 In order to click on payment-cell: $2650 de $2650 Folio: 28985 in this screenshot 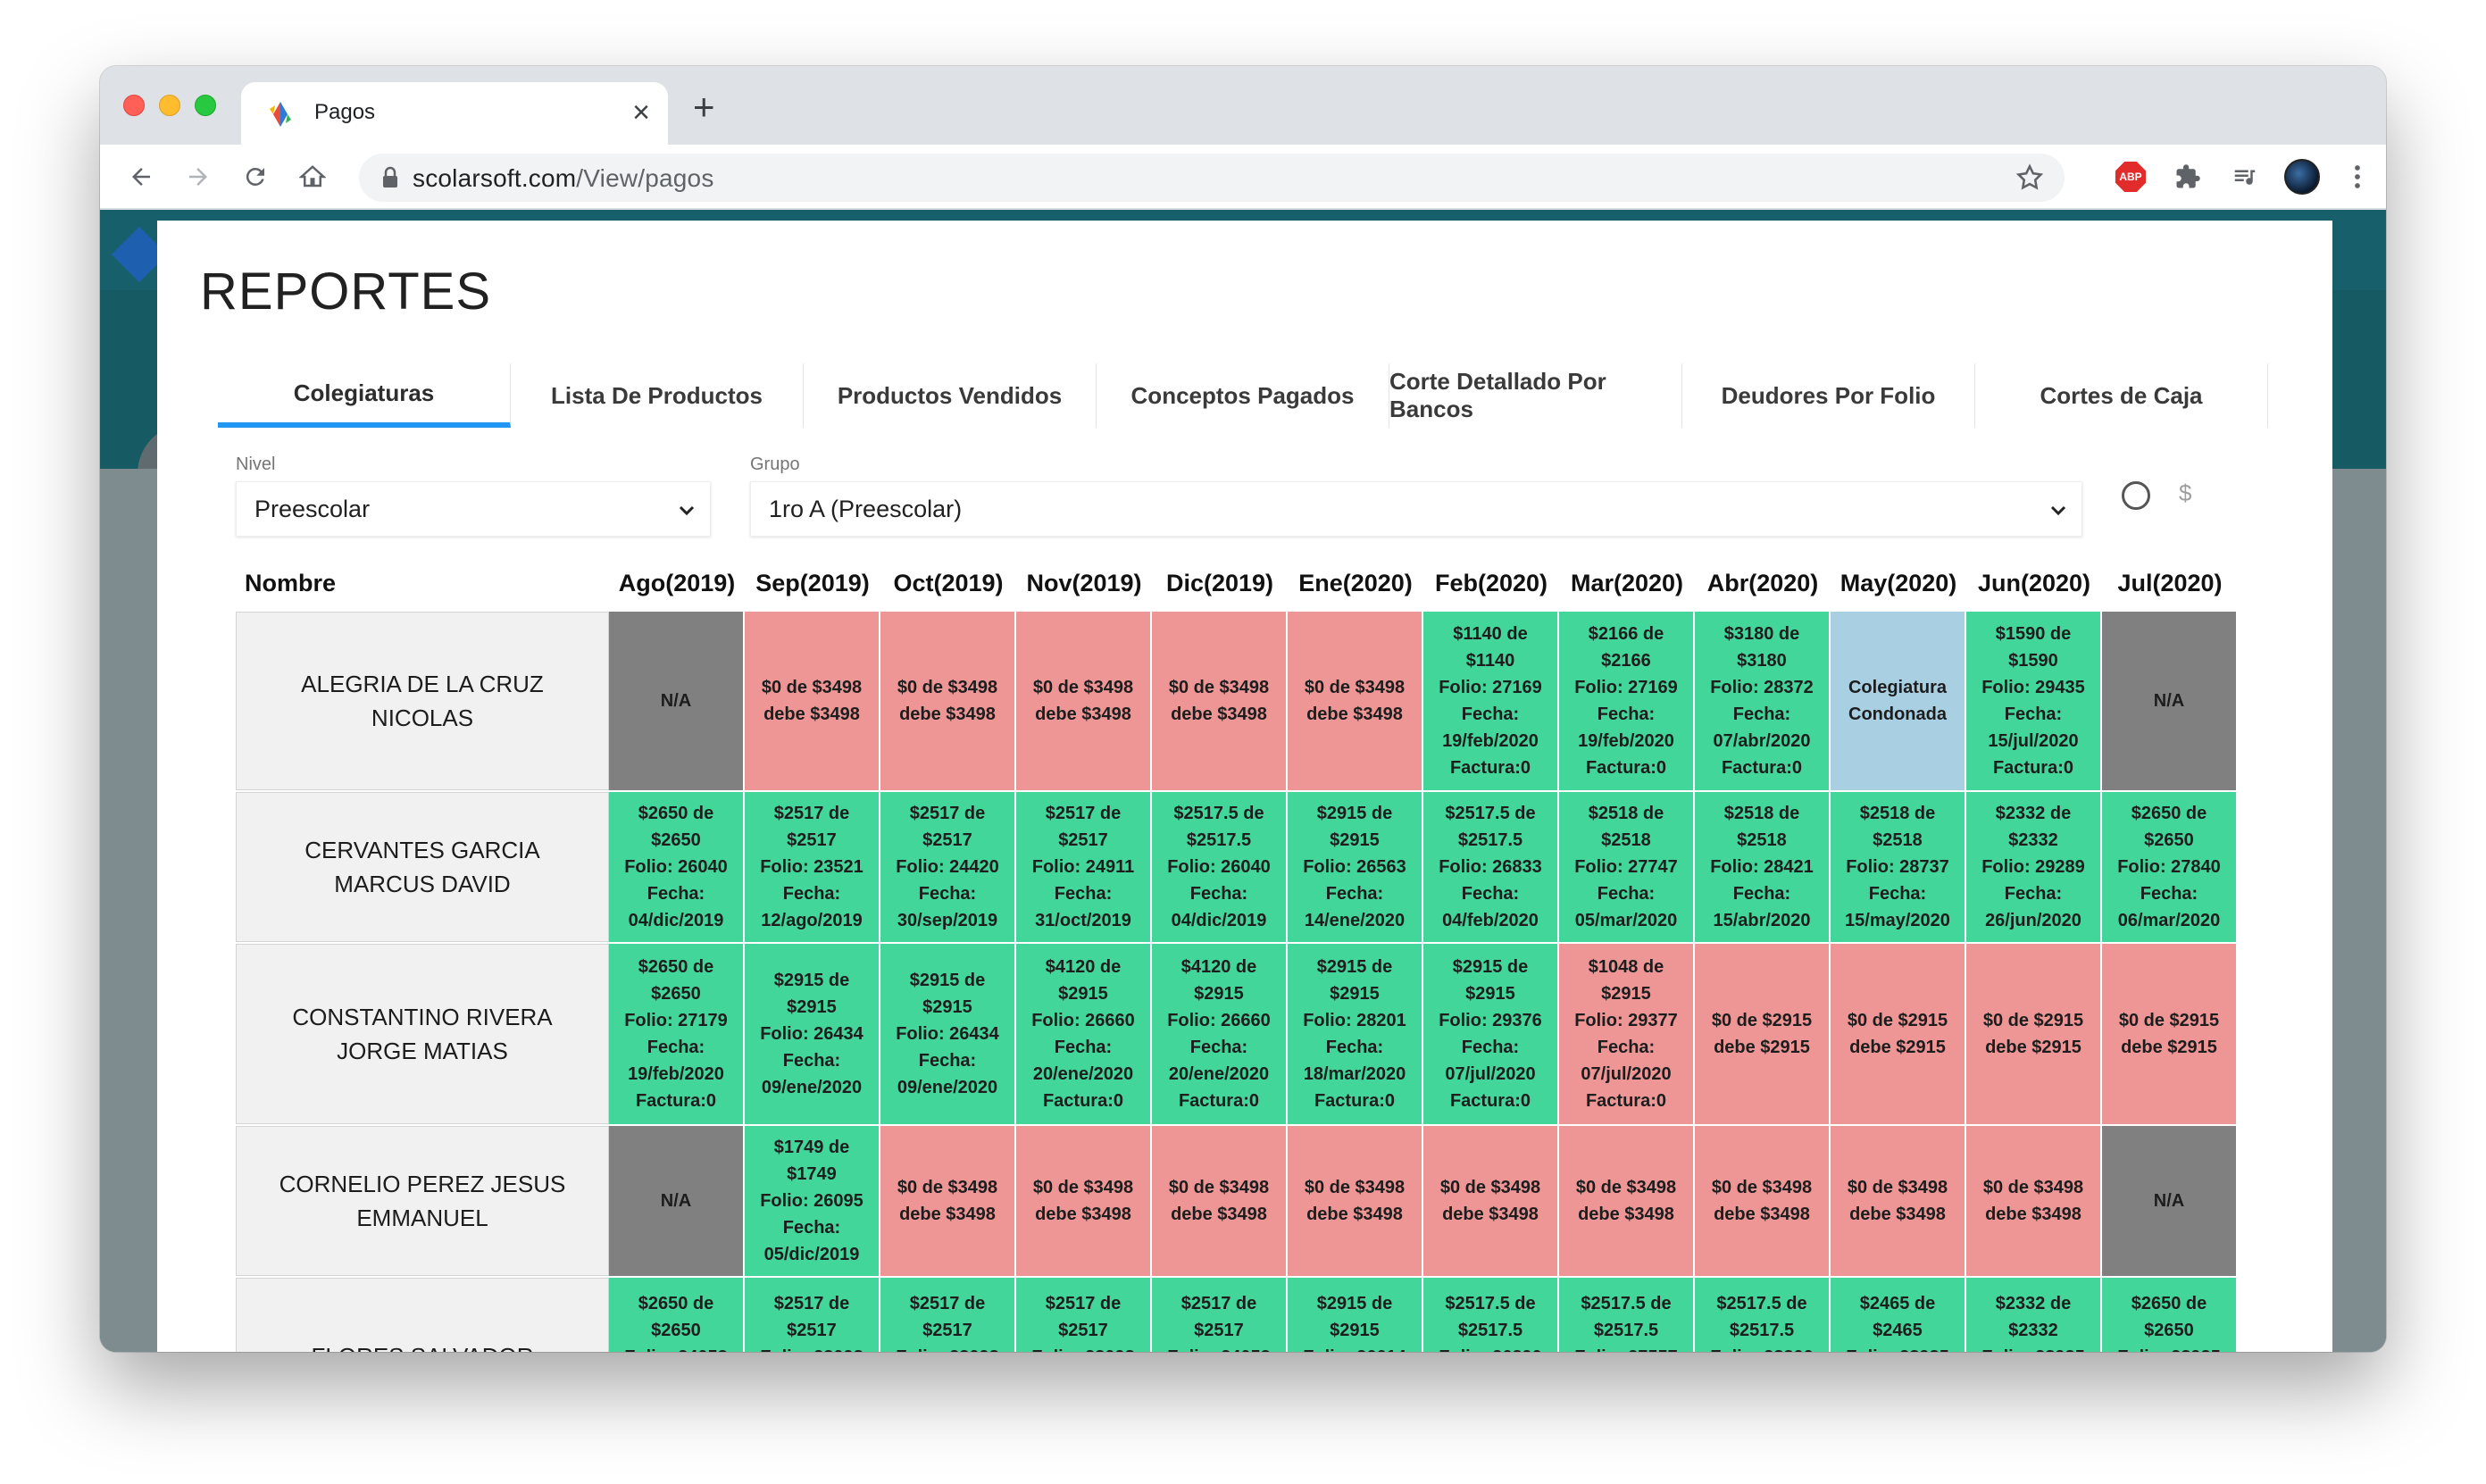, I will do `click(2170, 1315)`.